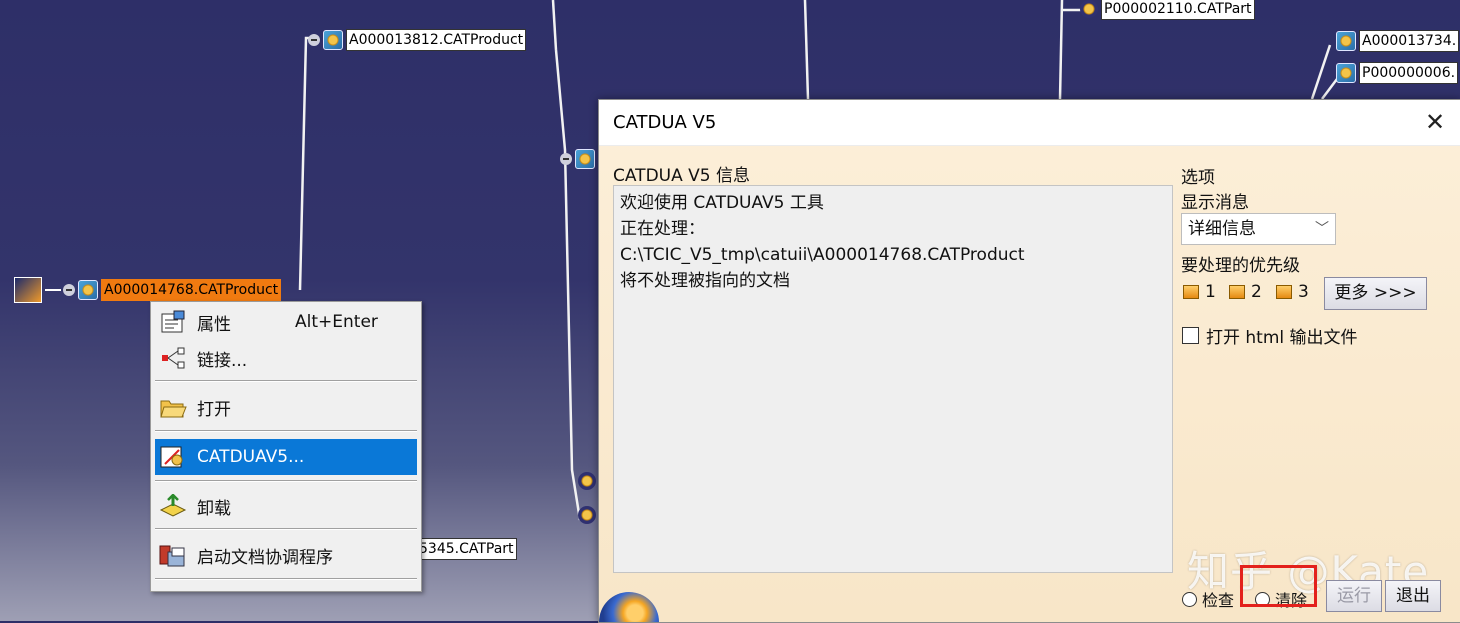 The image size is (1460, 623). I want to click on tree-node: A000013812.CATProduct, so click(417, 40).